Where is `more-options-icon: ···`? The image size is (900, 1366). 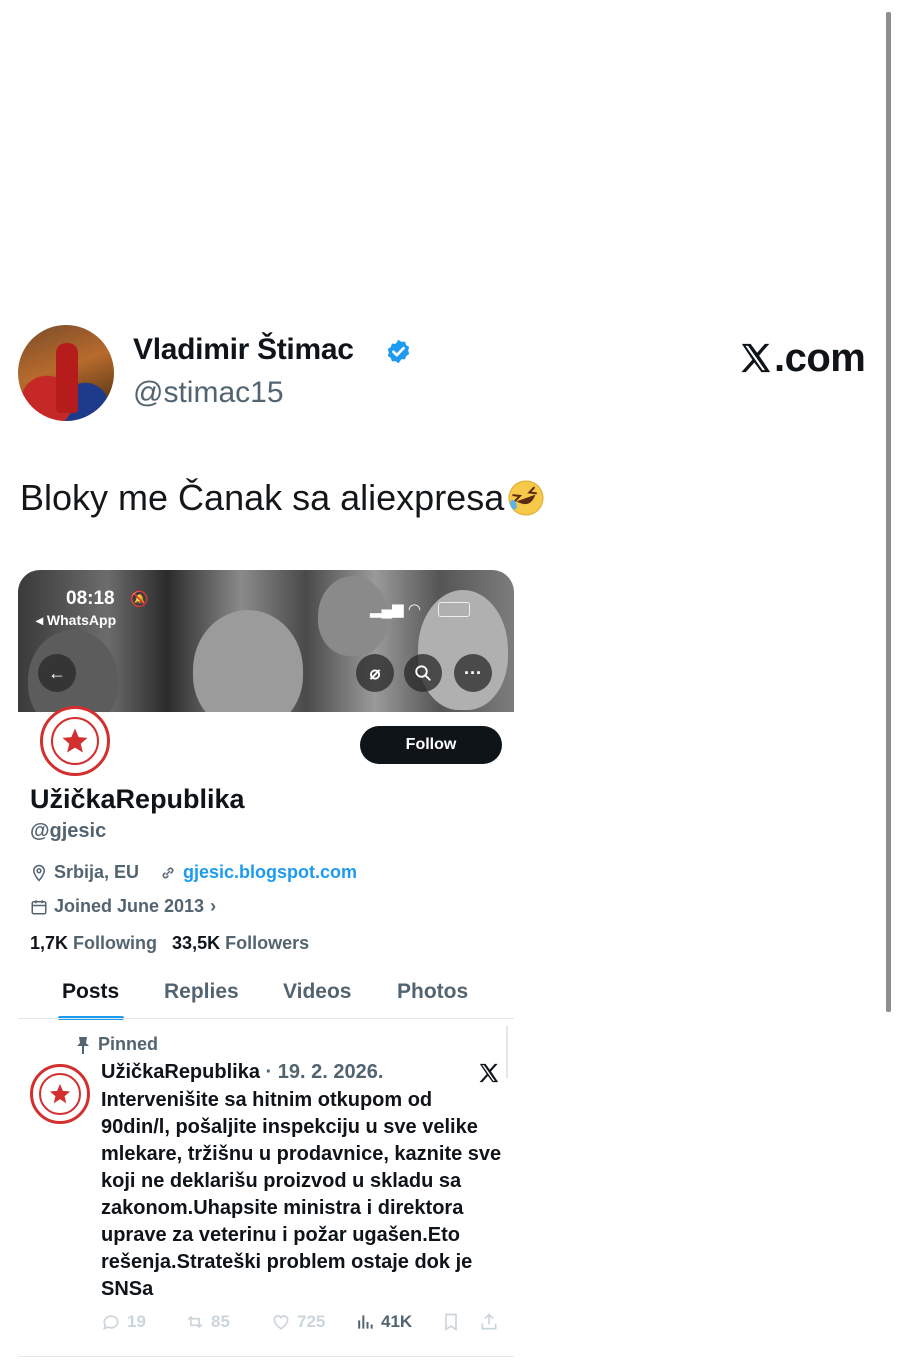 more-options-icon: ··· is located at coordinates (473, 673).